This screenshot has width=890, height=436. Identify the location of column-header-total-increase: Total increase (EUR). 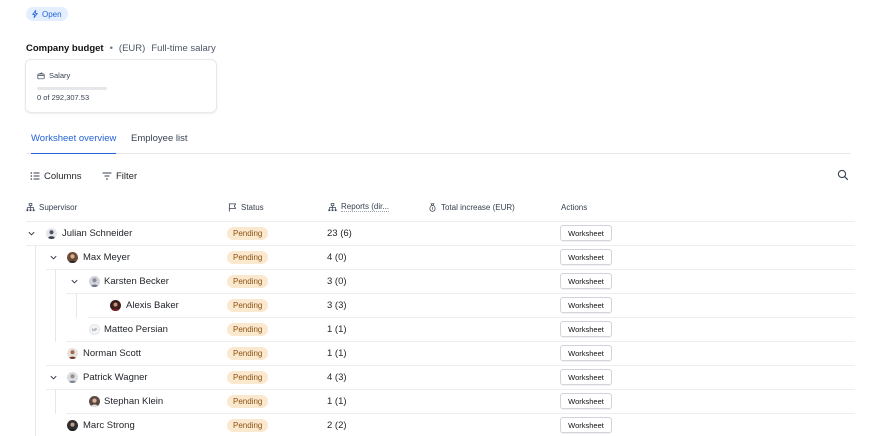
(471, 207).